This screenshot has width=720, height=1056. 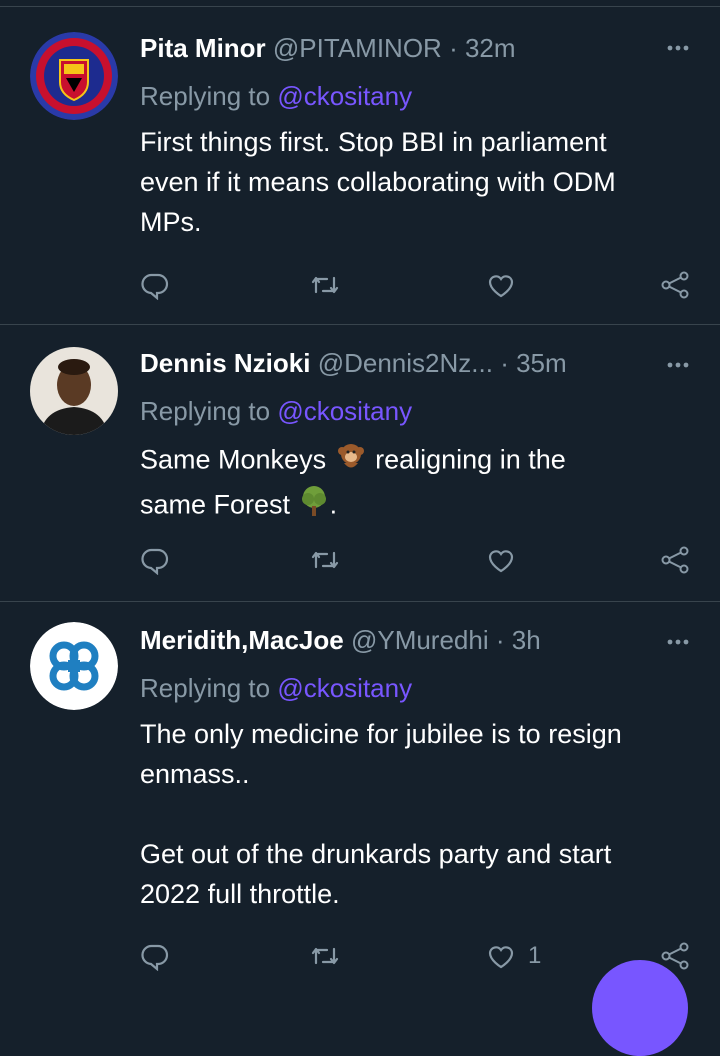 What do you see at coordinates (470, 459) in the screenshot?
I see `text-fragment: realigning in the` at bounding box center [470, 459].